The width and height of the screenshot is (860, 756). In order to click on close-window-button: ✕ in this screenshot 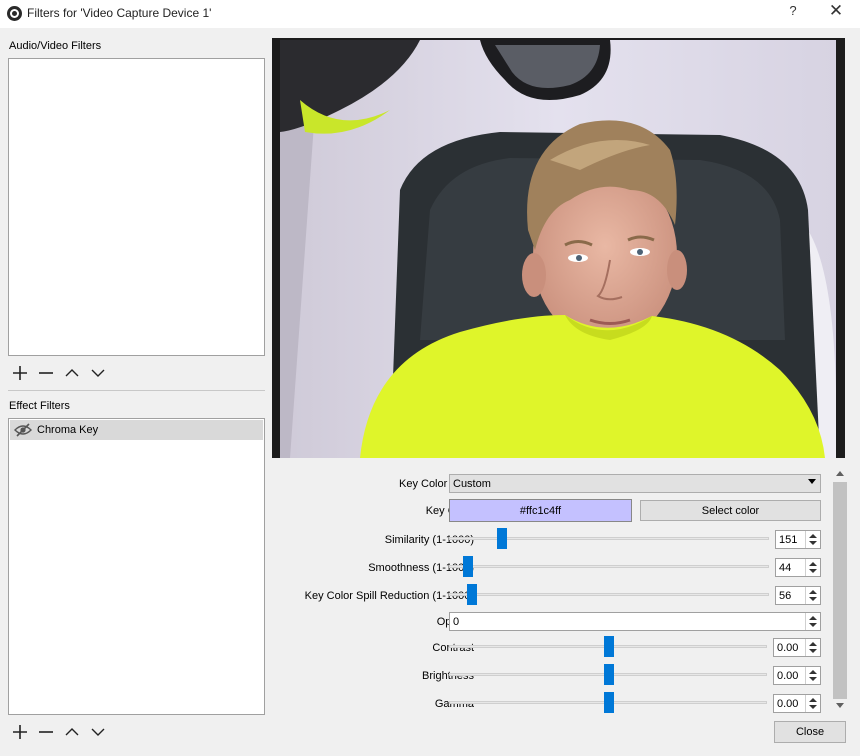, I will do `click(836, 11)`.